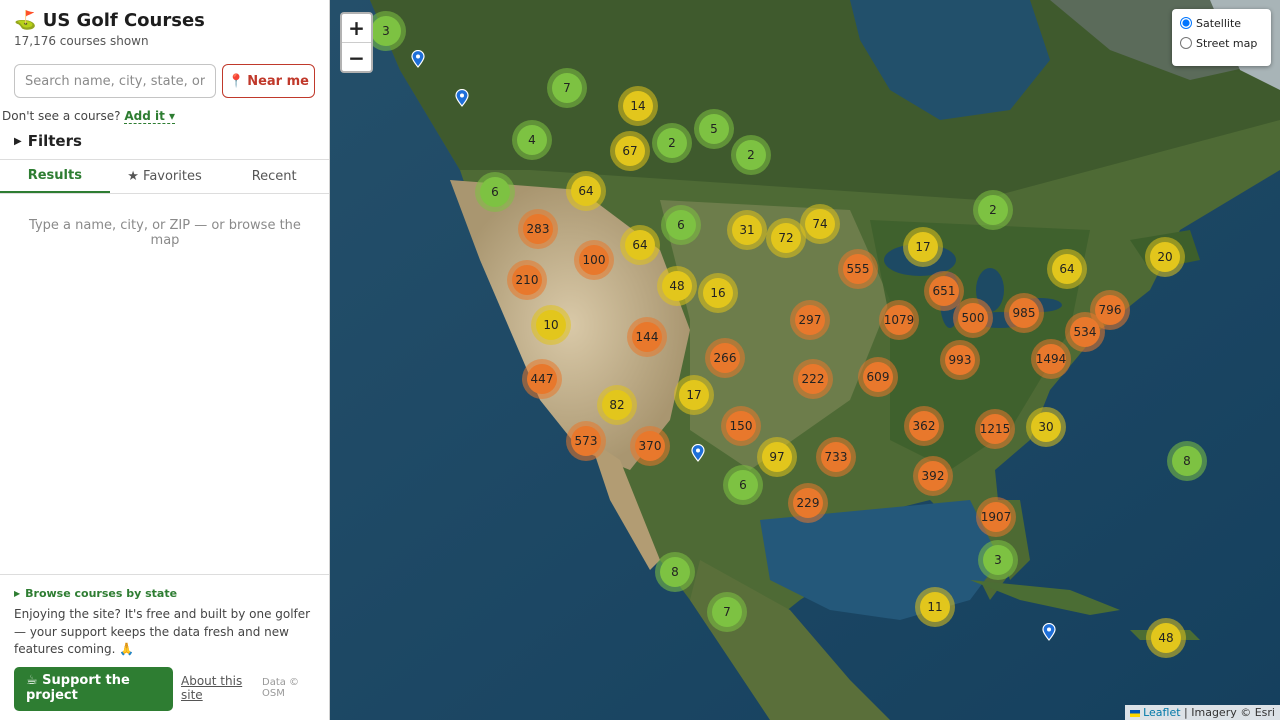 This screenshot has height=720, width=1280. I want to click on cluster-marker: 985, so click(1024, 313).